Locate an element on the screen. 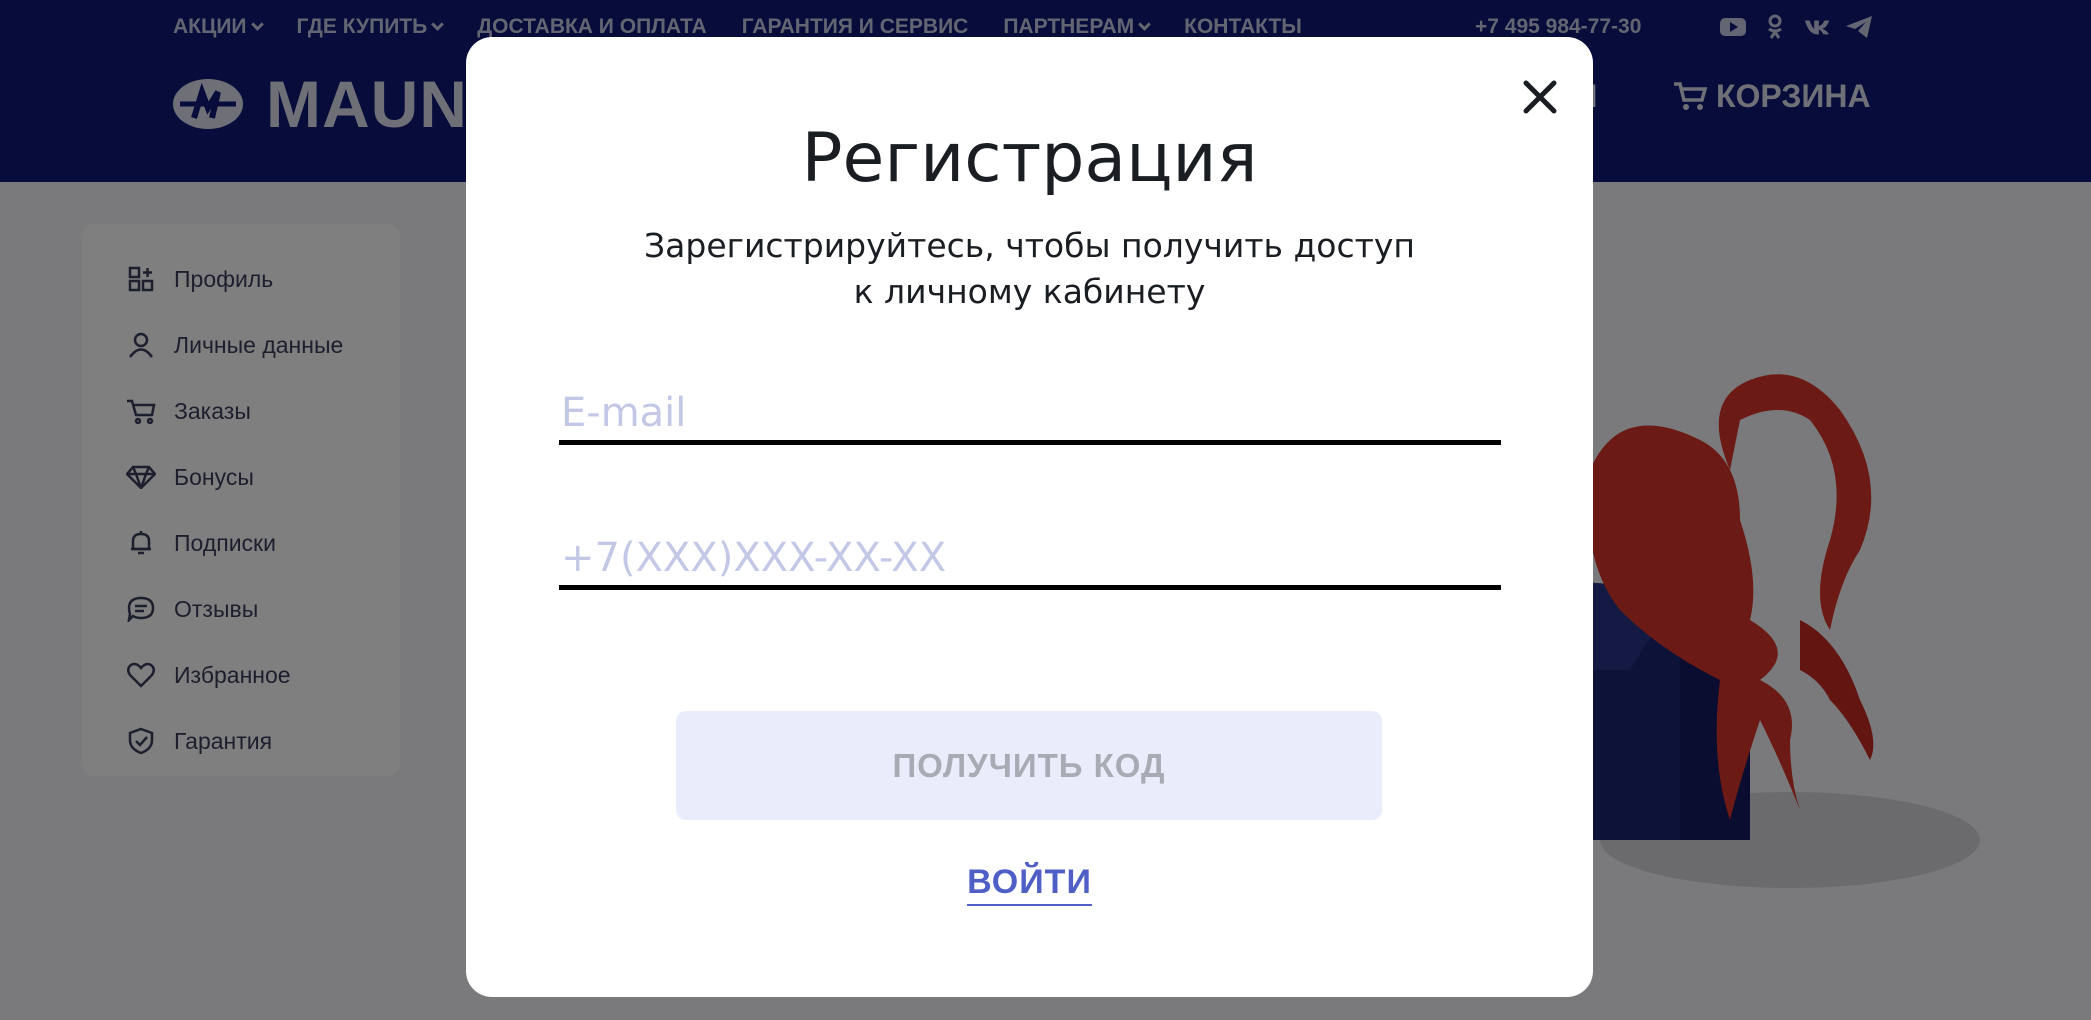 This screenshot has width=2091, height=1020. modal-title: Регистрация is located at coordinates (1029, 158).